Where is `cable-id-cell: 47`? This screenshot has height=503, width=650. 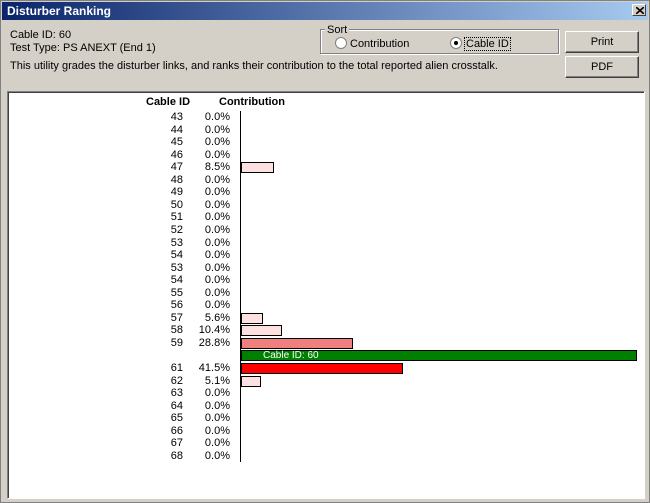
cable-id-cell: 47 is located at coordinates (176, 167).